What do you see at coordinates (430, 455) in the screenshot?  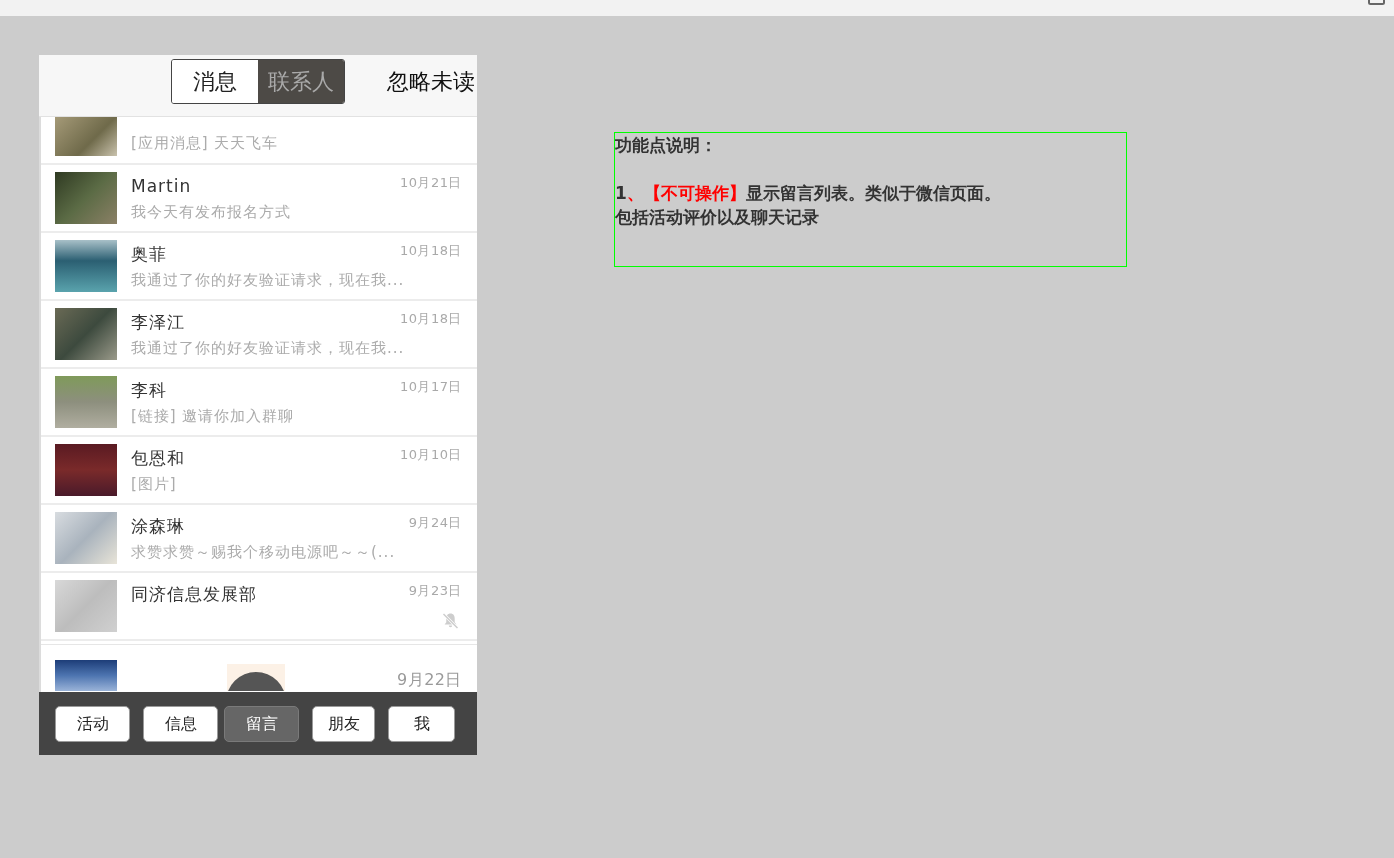 I see `message-date: 10月10日` at bounding box center [430, 455].